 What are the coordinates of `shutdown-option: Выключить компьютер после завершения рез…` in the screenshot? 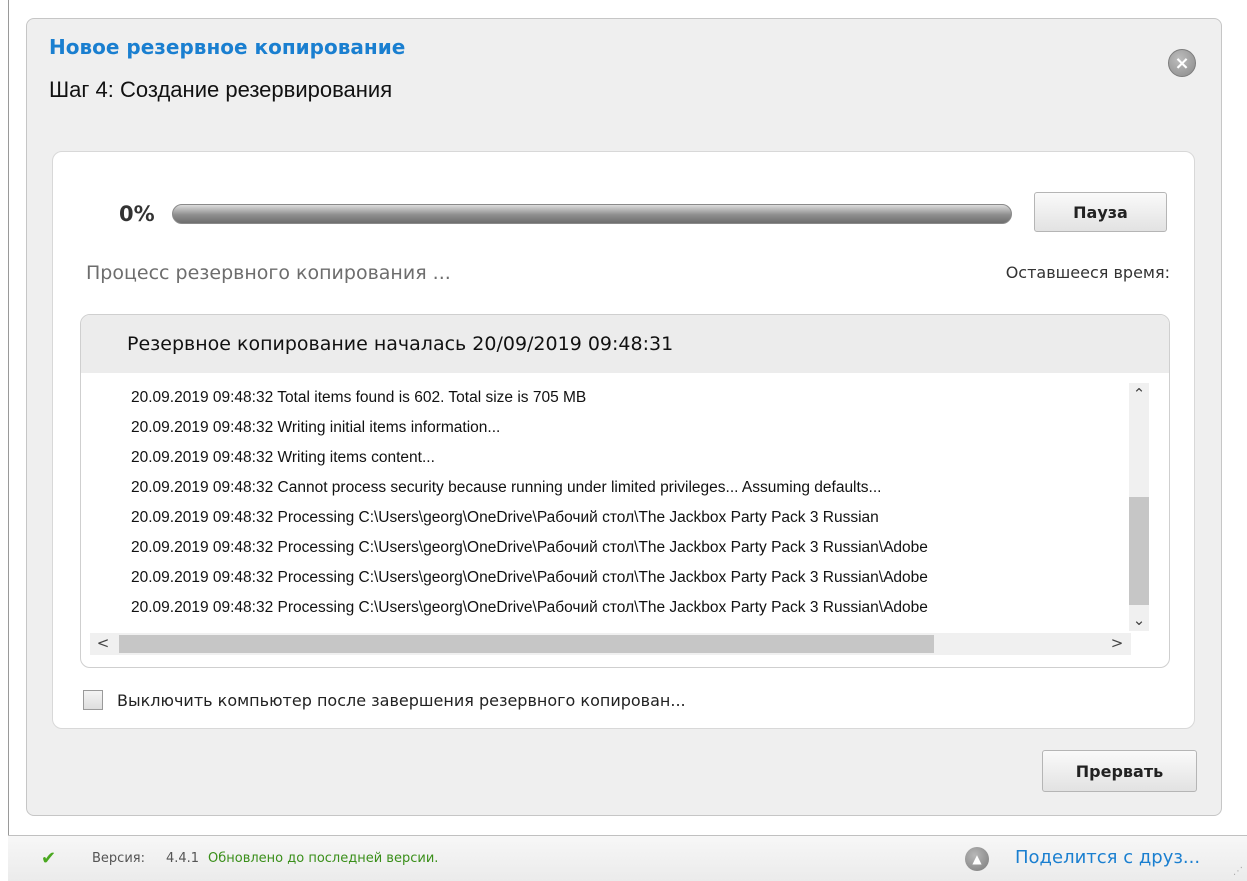 It's located at (384, 700).